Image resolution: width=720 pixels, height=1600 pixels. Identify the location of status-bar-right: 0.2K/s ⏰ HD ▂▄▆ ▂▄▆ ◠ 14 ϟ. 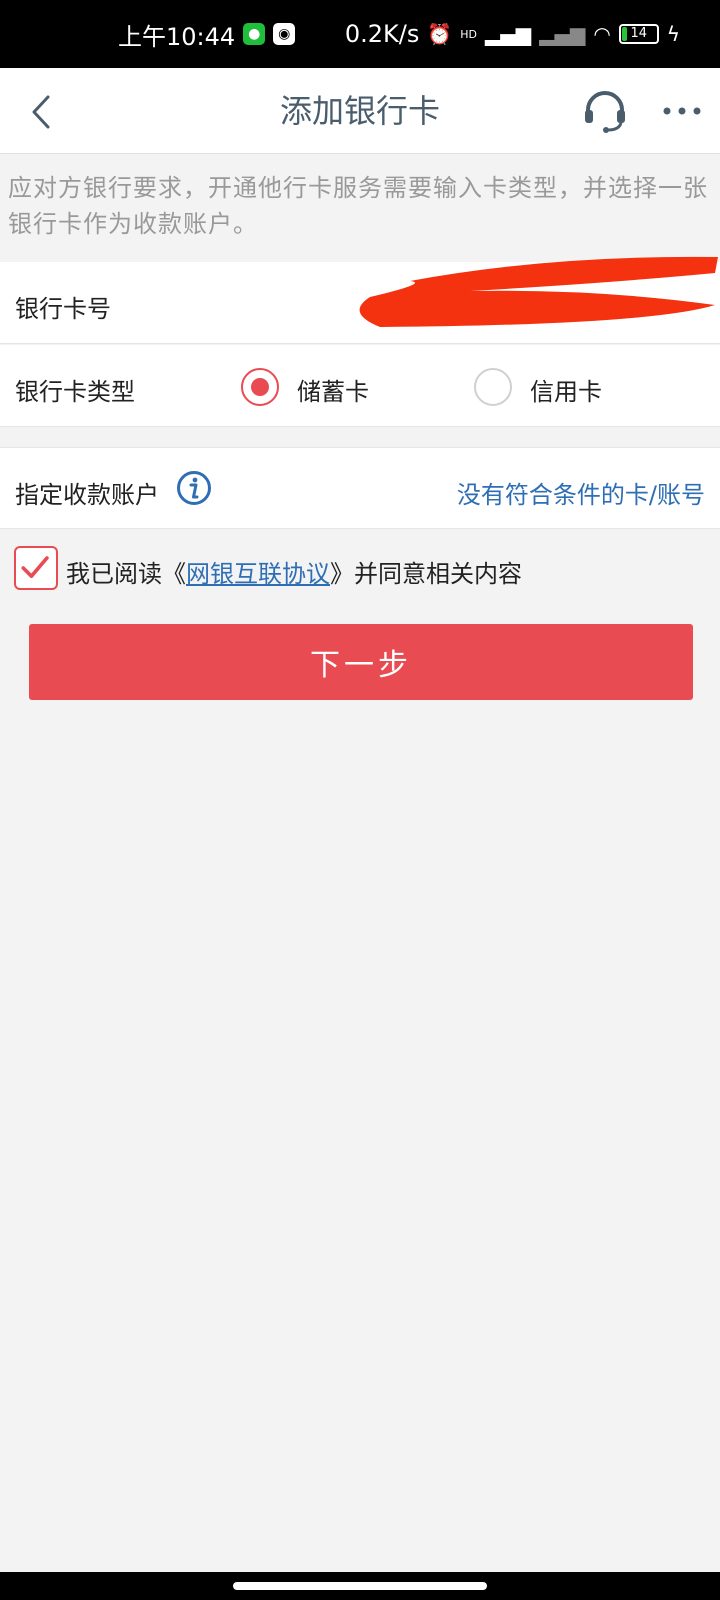
(512, 34).